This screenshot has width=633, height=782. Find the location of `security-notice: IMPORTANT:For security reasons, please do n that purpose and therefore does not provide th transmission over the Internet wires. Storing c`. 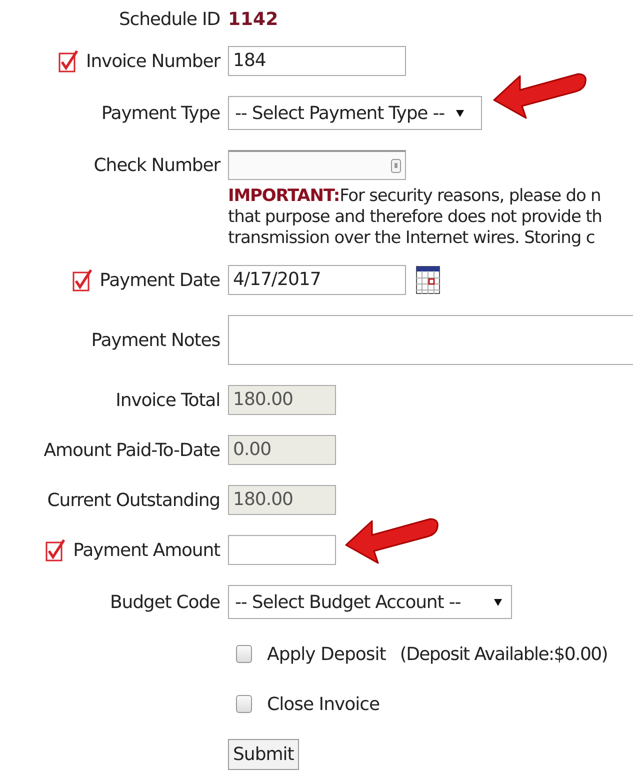

security-notice: IMPORTANT:For security reasons, please do n that purpose and therefore does not provide th transmission over the Internet wires. Storing c is located at coordinates (415, 217).